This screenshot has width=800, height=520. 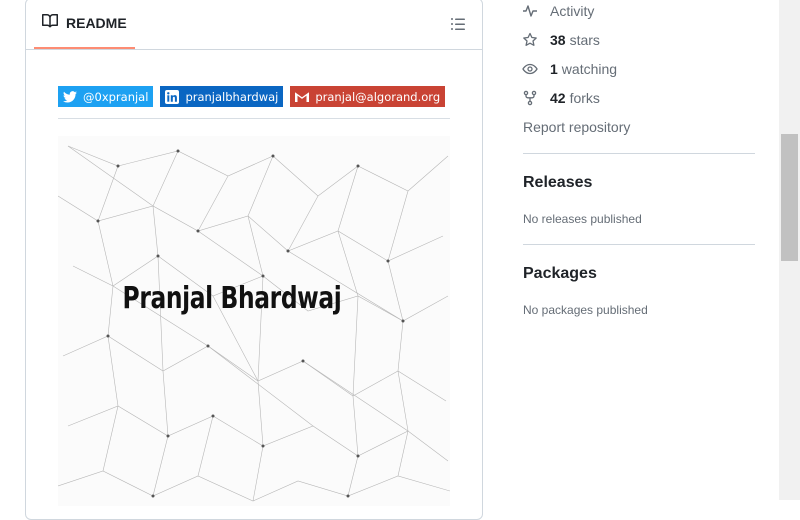 What do you see at coordinates (232, 96) in the screenshot?
I see `linkedin-badge-label: pranjalbhardwaj` at bounding box center [232, 96].